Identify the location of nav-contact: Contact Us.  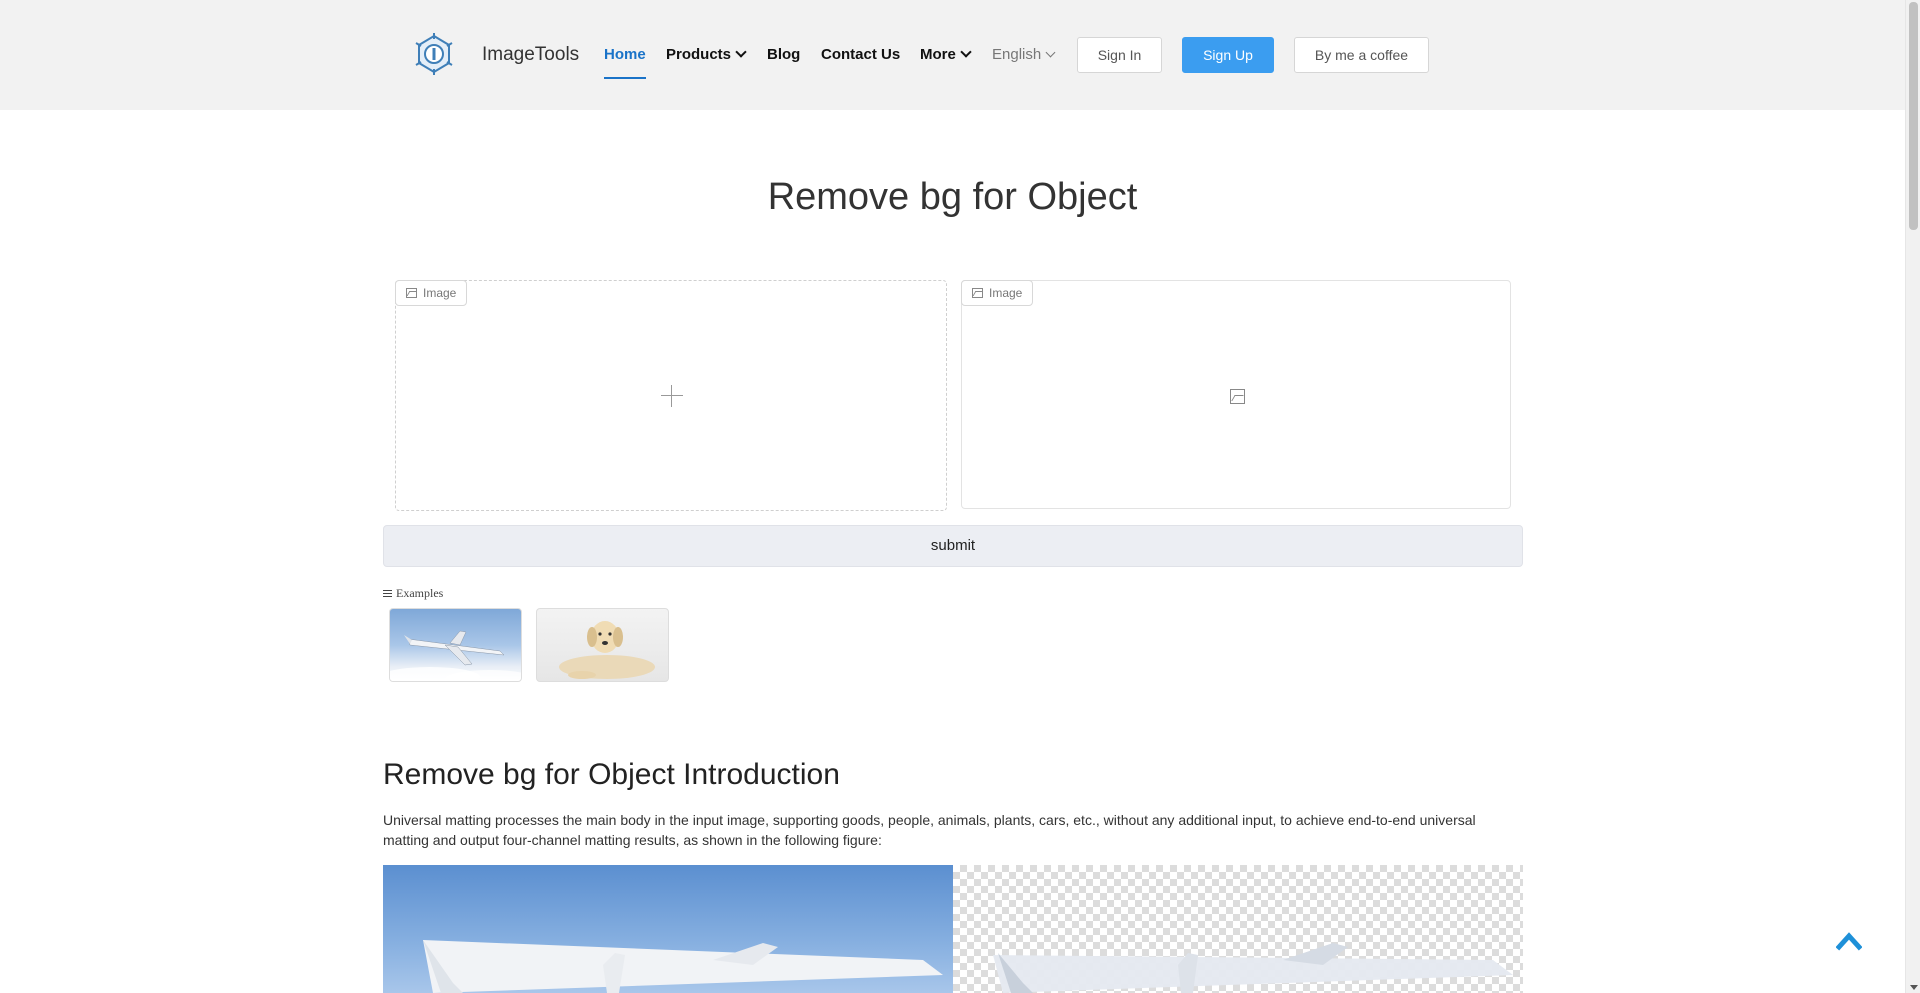
(860, 54).